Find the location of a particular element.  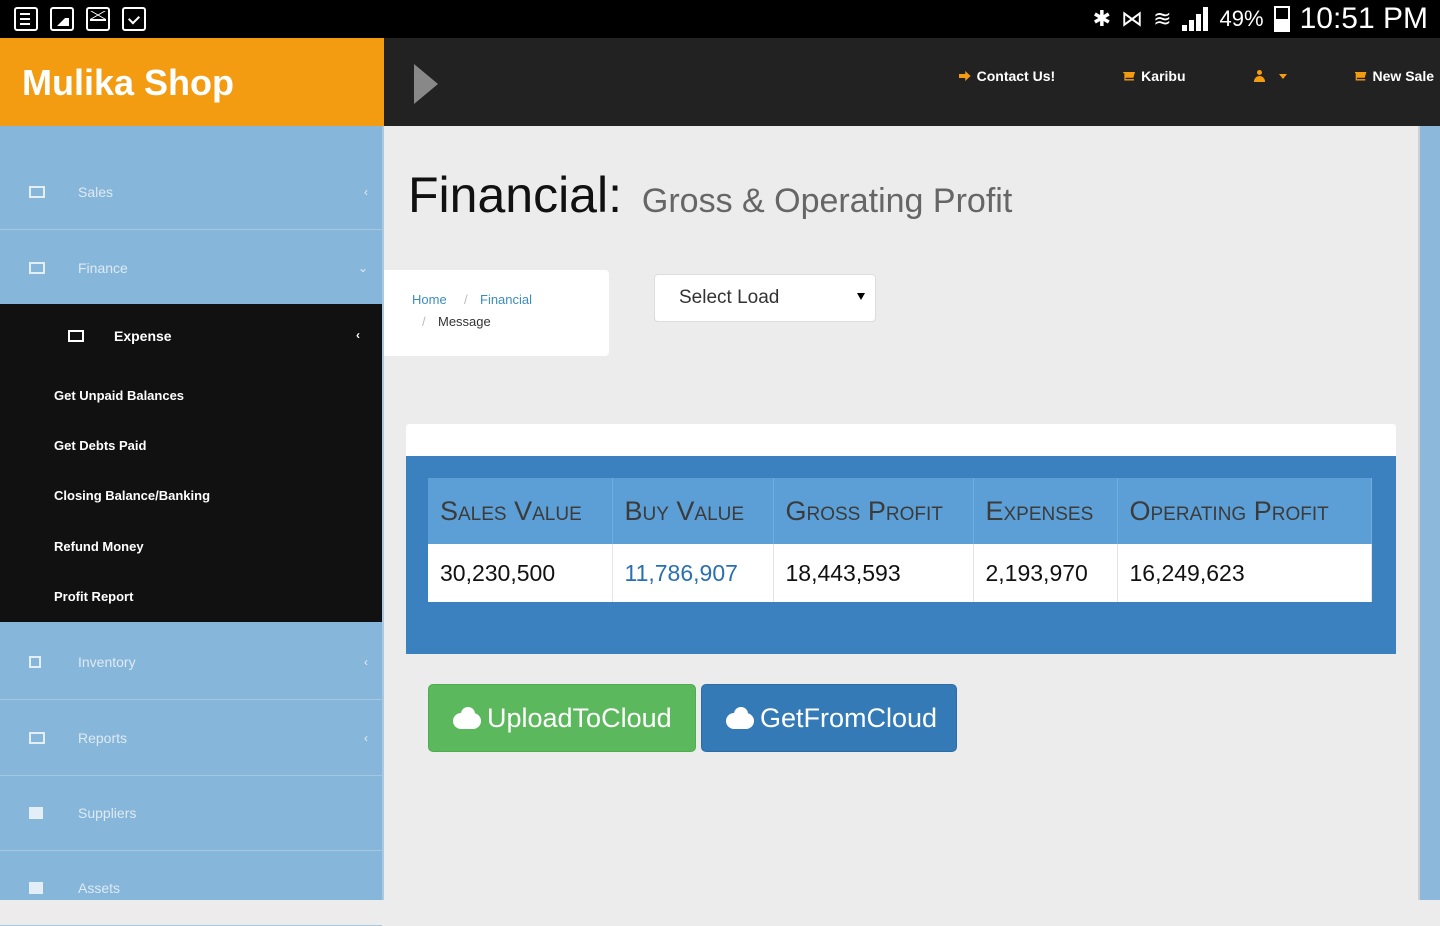

sidebar-item-label: Suppliers is located at coordinates (107, 812).